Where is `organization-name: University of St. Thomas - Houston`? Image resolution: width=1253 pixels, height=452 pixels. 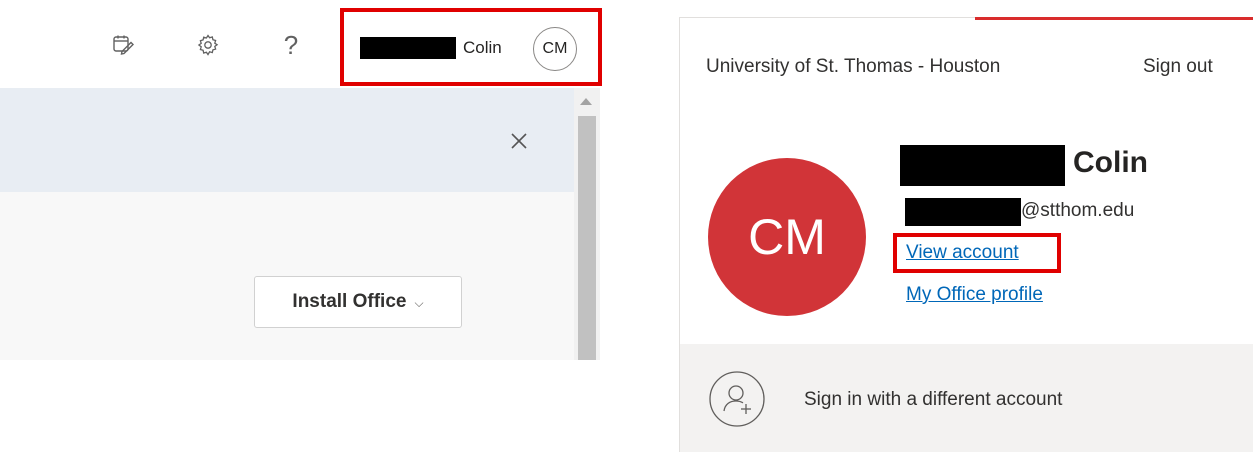 organization-name: University of St. Thomas - Houston is located at coordinates (853, 66).